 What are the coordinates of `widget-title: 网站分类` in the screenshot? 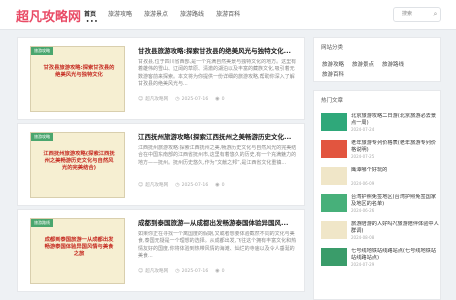 It's located at (332, 48).